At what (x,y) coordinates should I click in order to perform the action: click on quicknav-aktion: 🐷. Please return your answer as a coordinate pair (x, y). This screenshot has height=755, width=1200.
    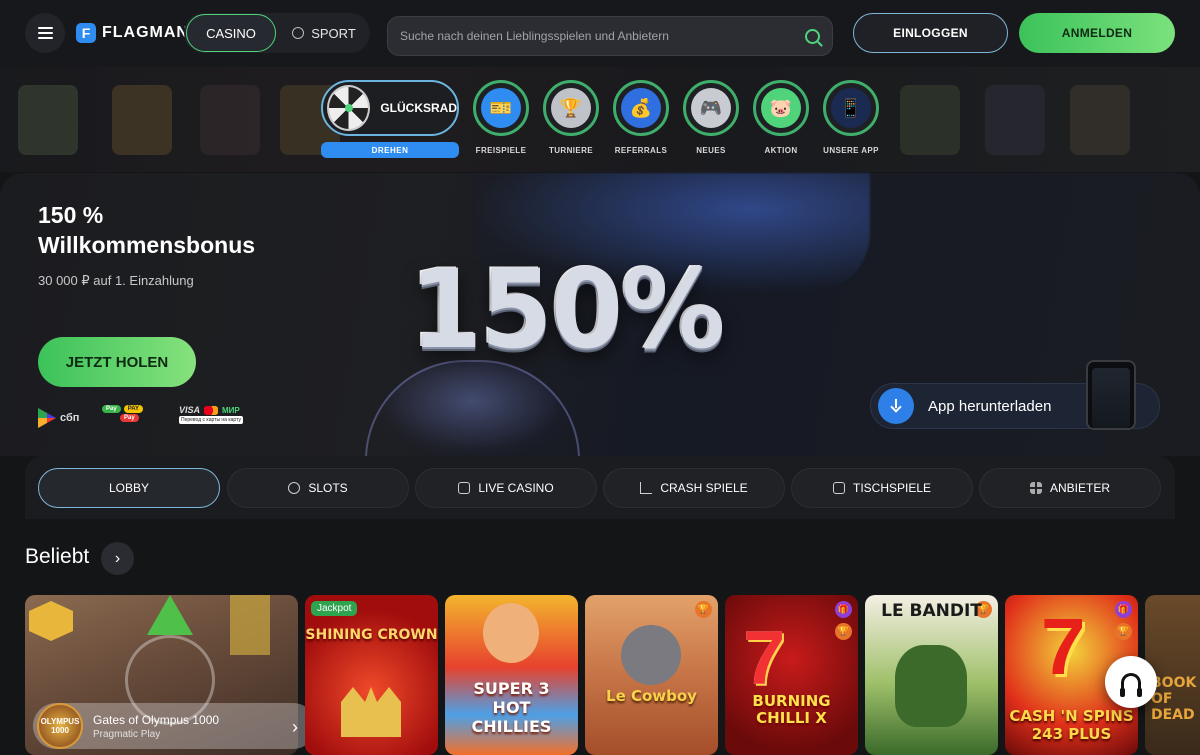
    Looking at the image, I should click on (781, 108).